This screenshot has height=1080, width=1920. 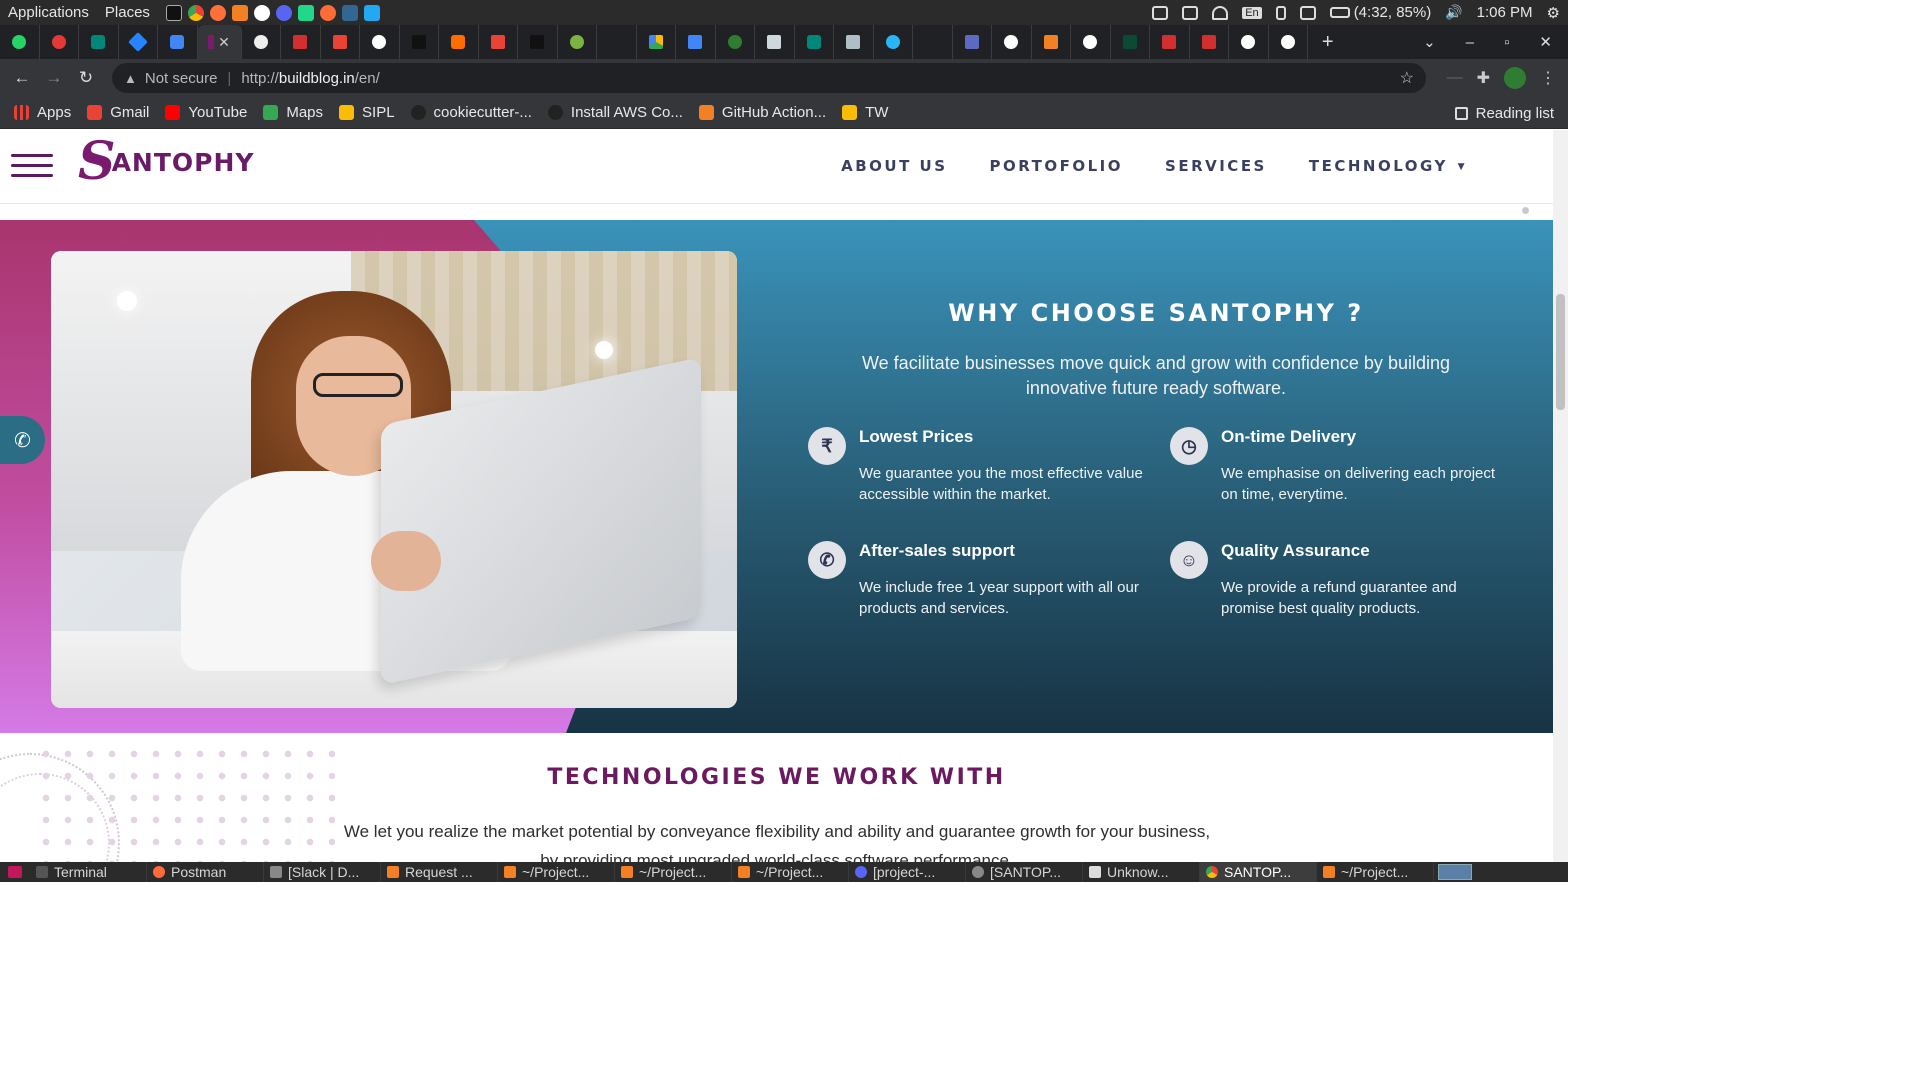 What do you see at coordinates (1560, 496) in the screenshot?
I see `page-scrollbar` at bounding box center [1560, 496].